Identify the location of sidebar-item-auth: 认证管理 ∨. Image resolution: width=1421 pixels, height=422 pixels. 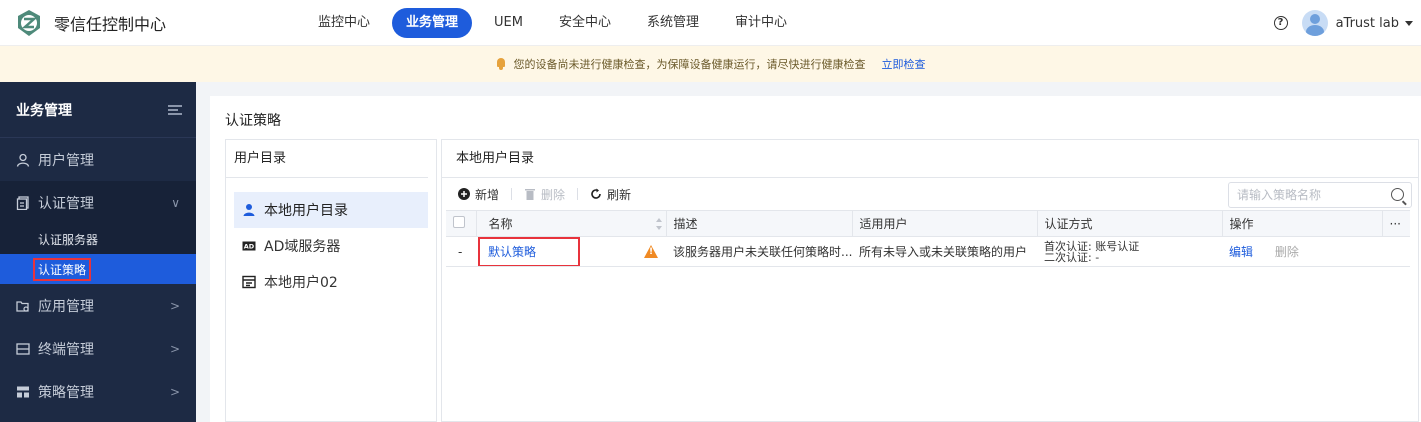
(98, 202).